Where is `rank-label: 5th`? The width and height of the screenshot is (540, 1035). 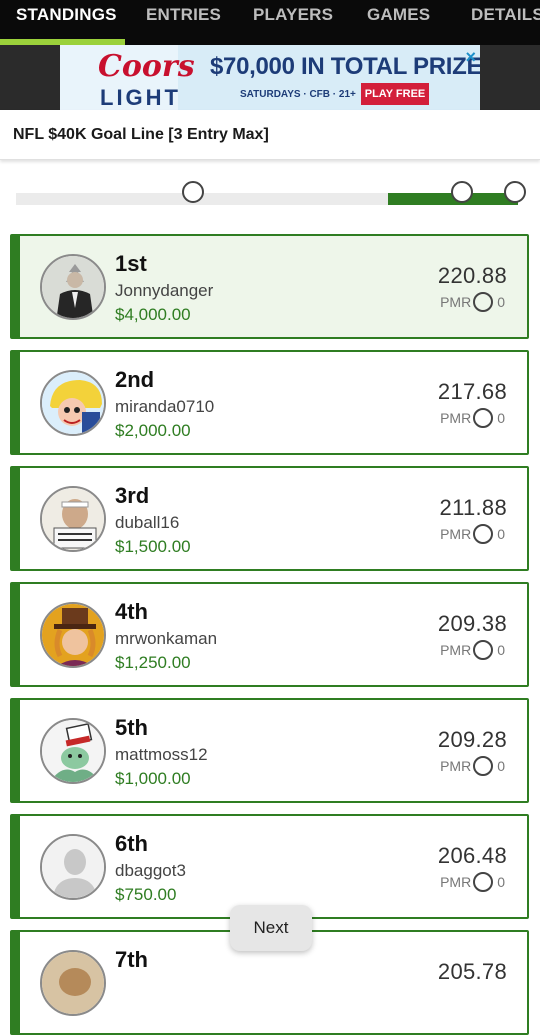 rank-label: 5th is located at coordinates (131, 727).